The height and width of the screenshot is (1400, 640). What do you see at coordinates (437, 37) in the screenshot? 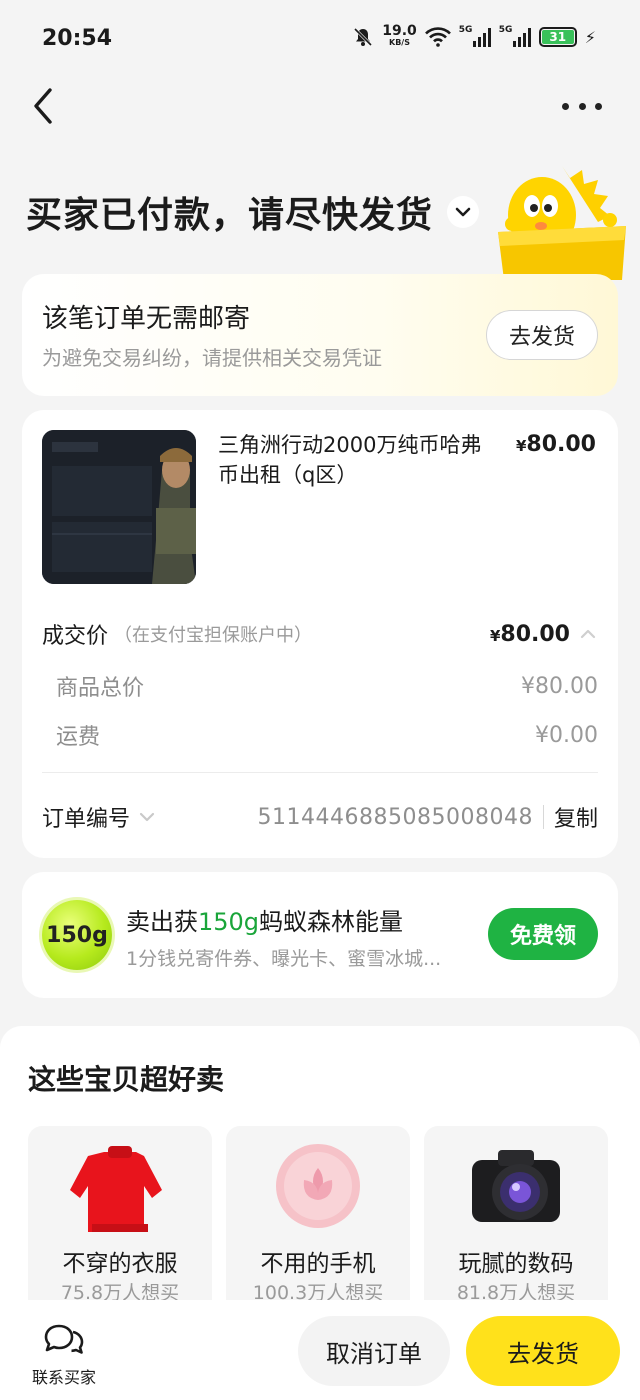
I see `wifi-icon` at bounding box center [437, 37].